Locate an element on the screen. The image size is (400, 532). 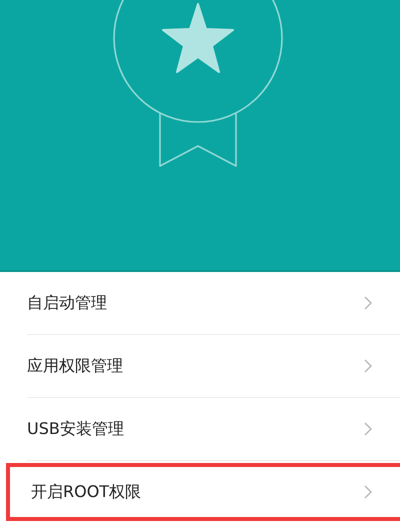
settings-item: 应用权限管理 is located at coordinates (213, 366).